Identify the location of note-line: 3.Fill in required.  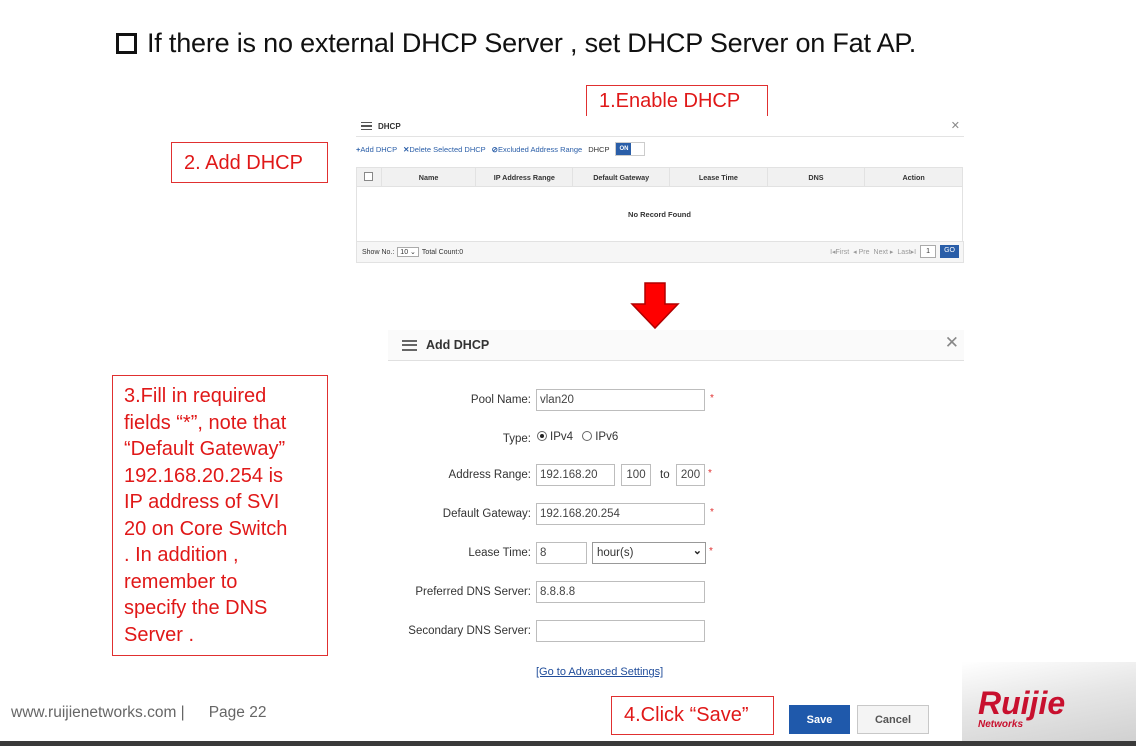
(195, 396).